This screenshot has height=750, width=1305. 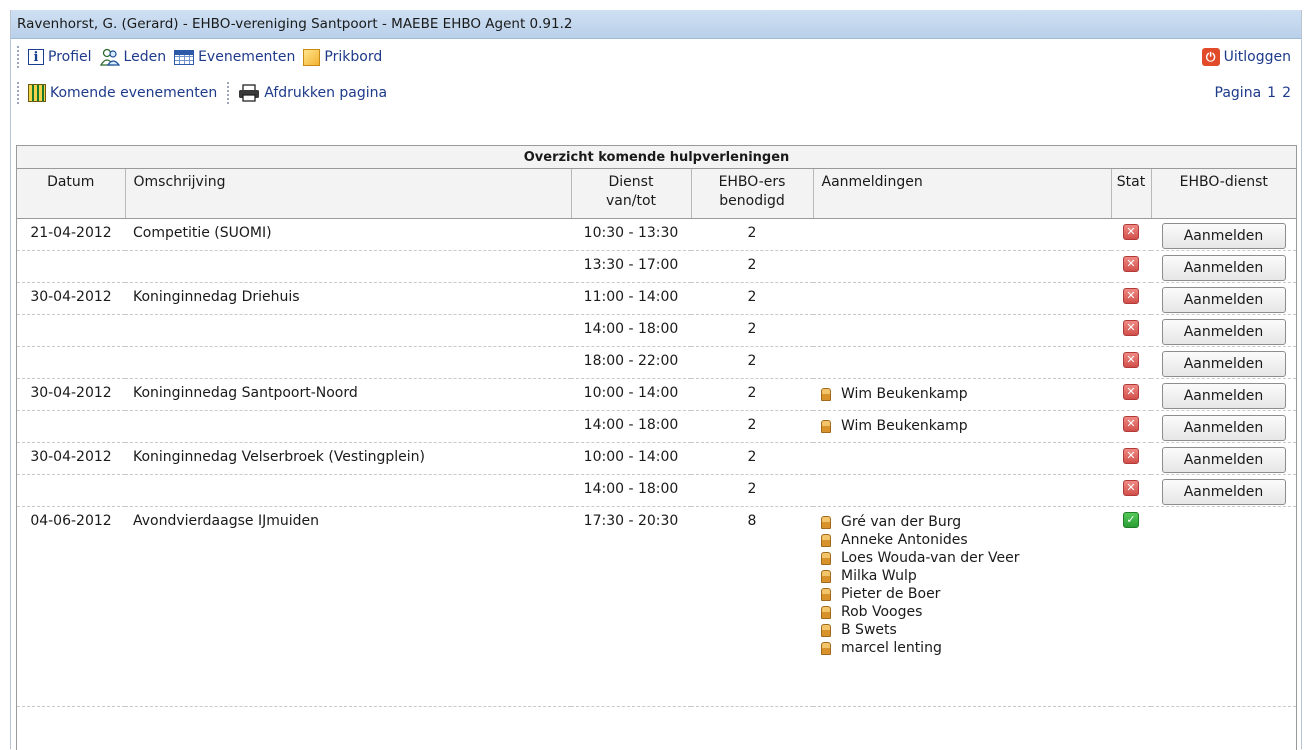 What do you see at coordinates (348, 394) in the screenshot?
I see `event-description: Koninginnedag Santpoort-Noord` at bounding box center [348, 394].